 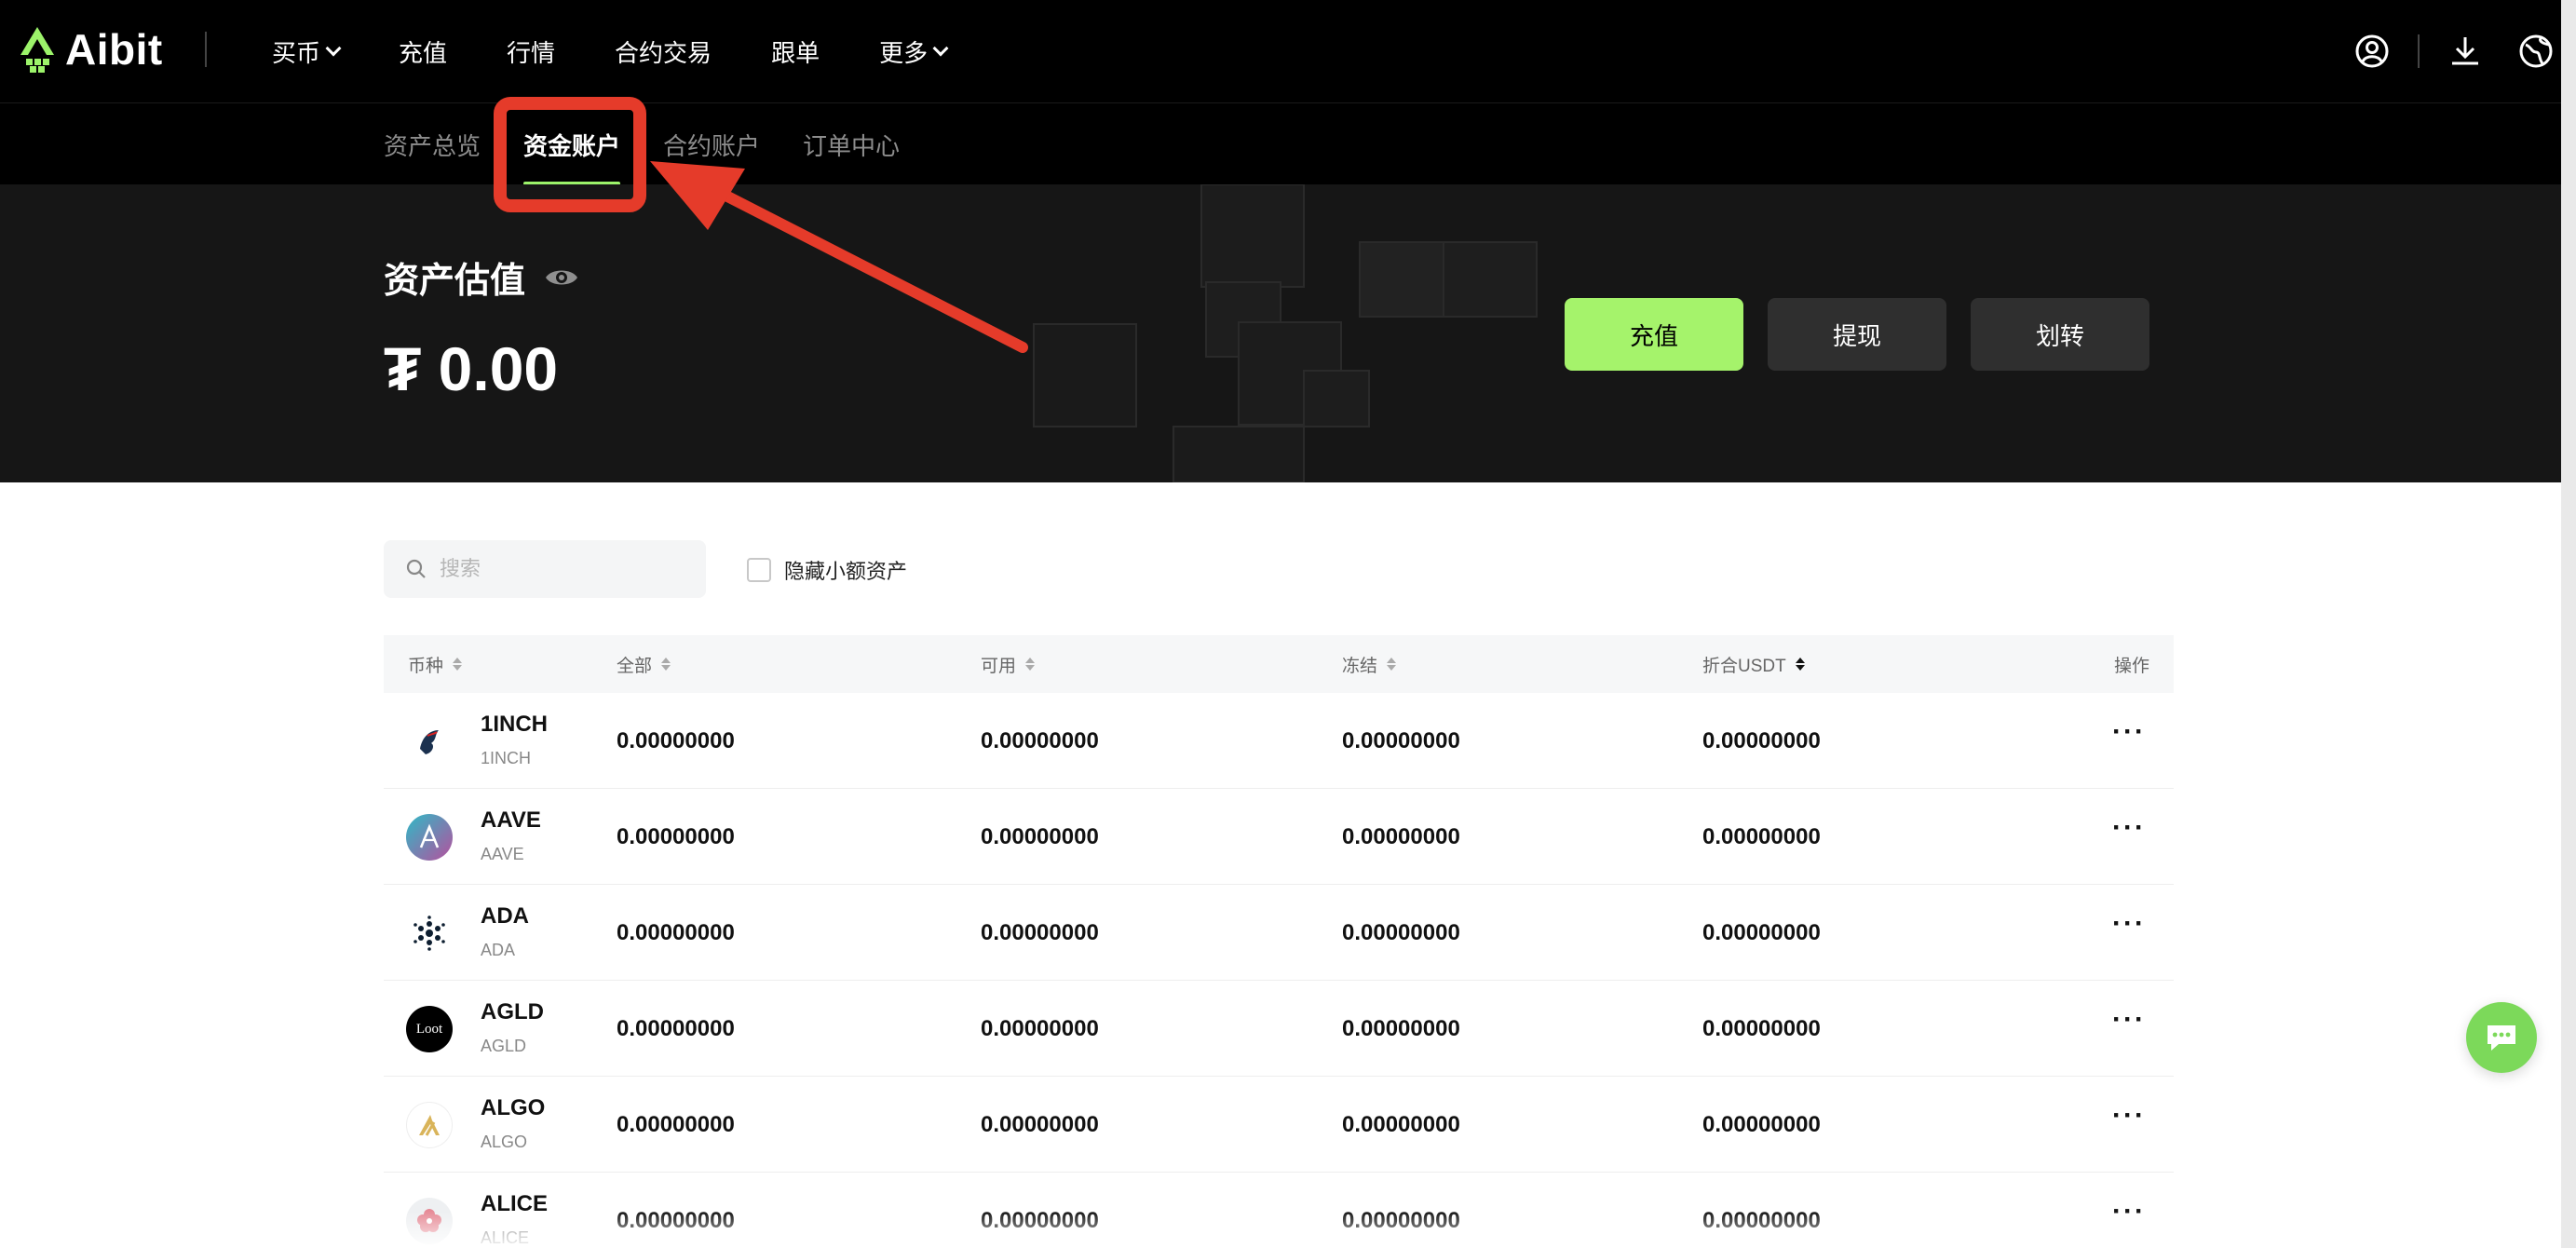 I want to click on coin-name: ALICE, so click(x=514, y=1203).